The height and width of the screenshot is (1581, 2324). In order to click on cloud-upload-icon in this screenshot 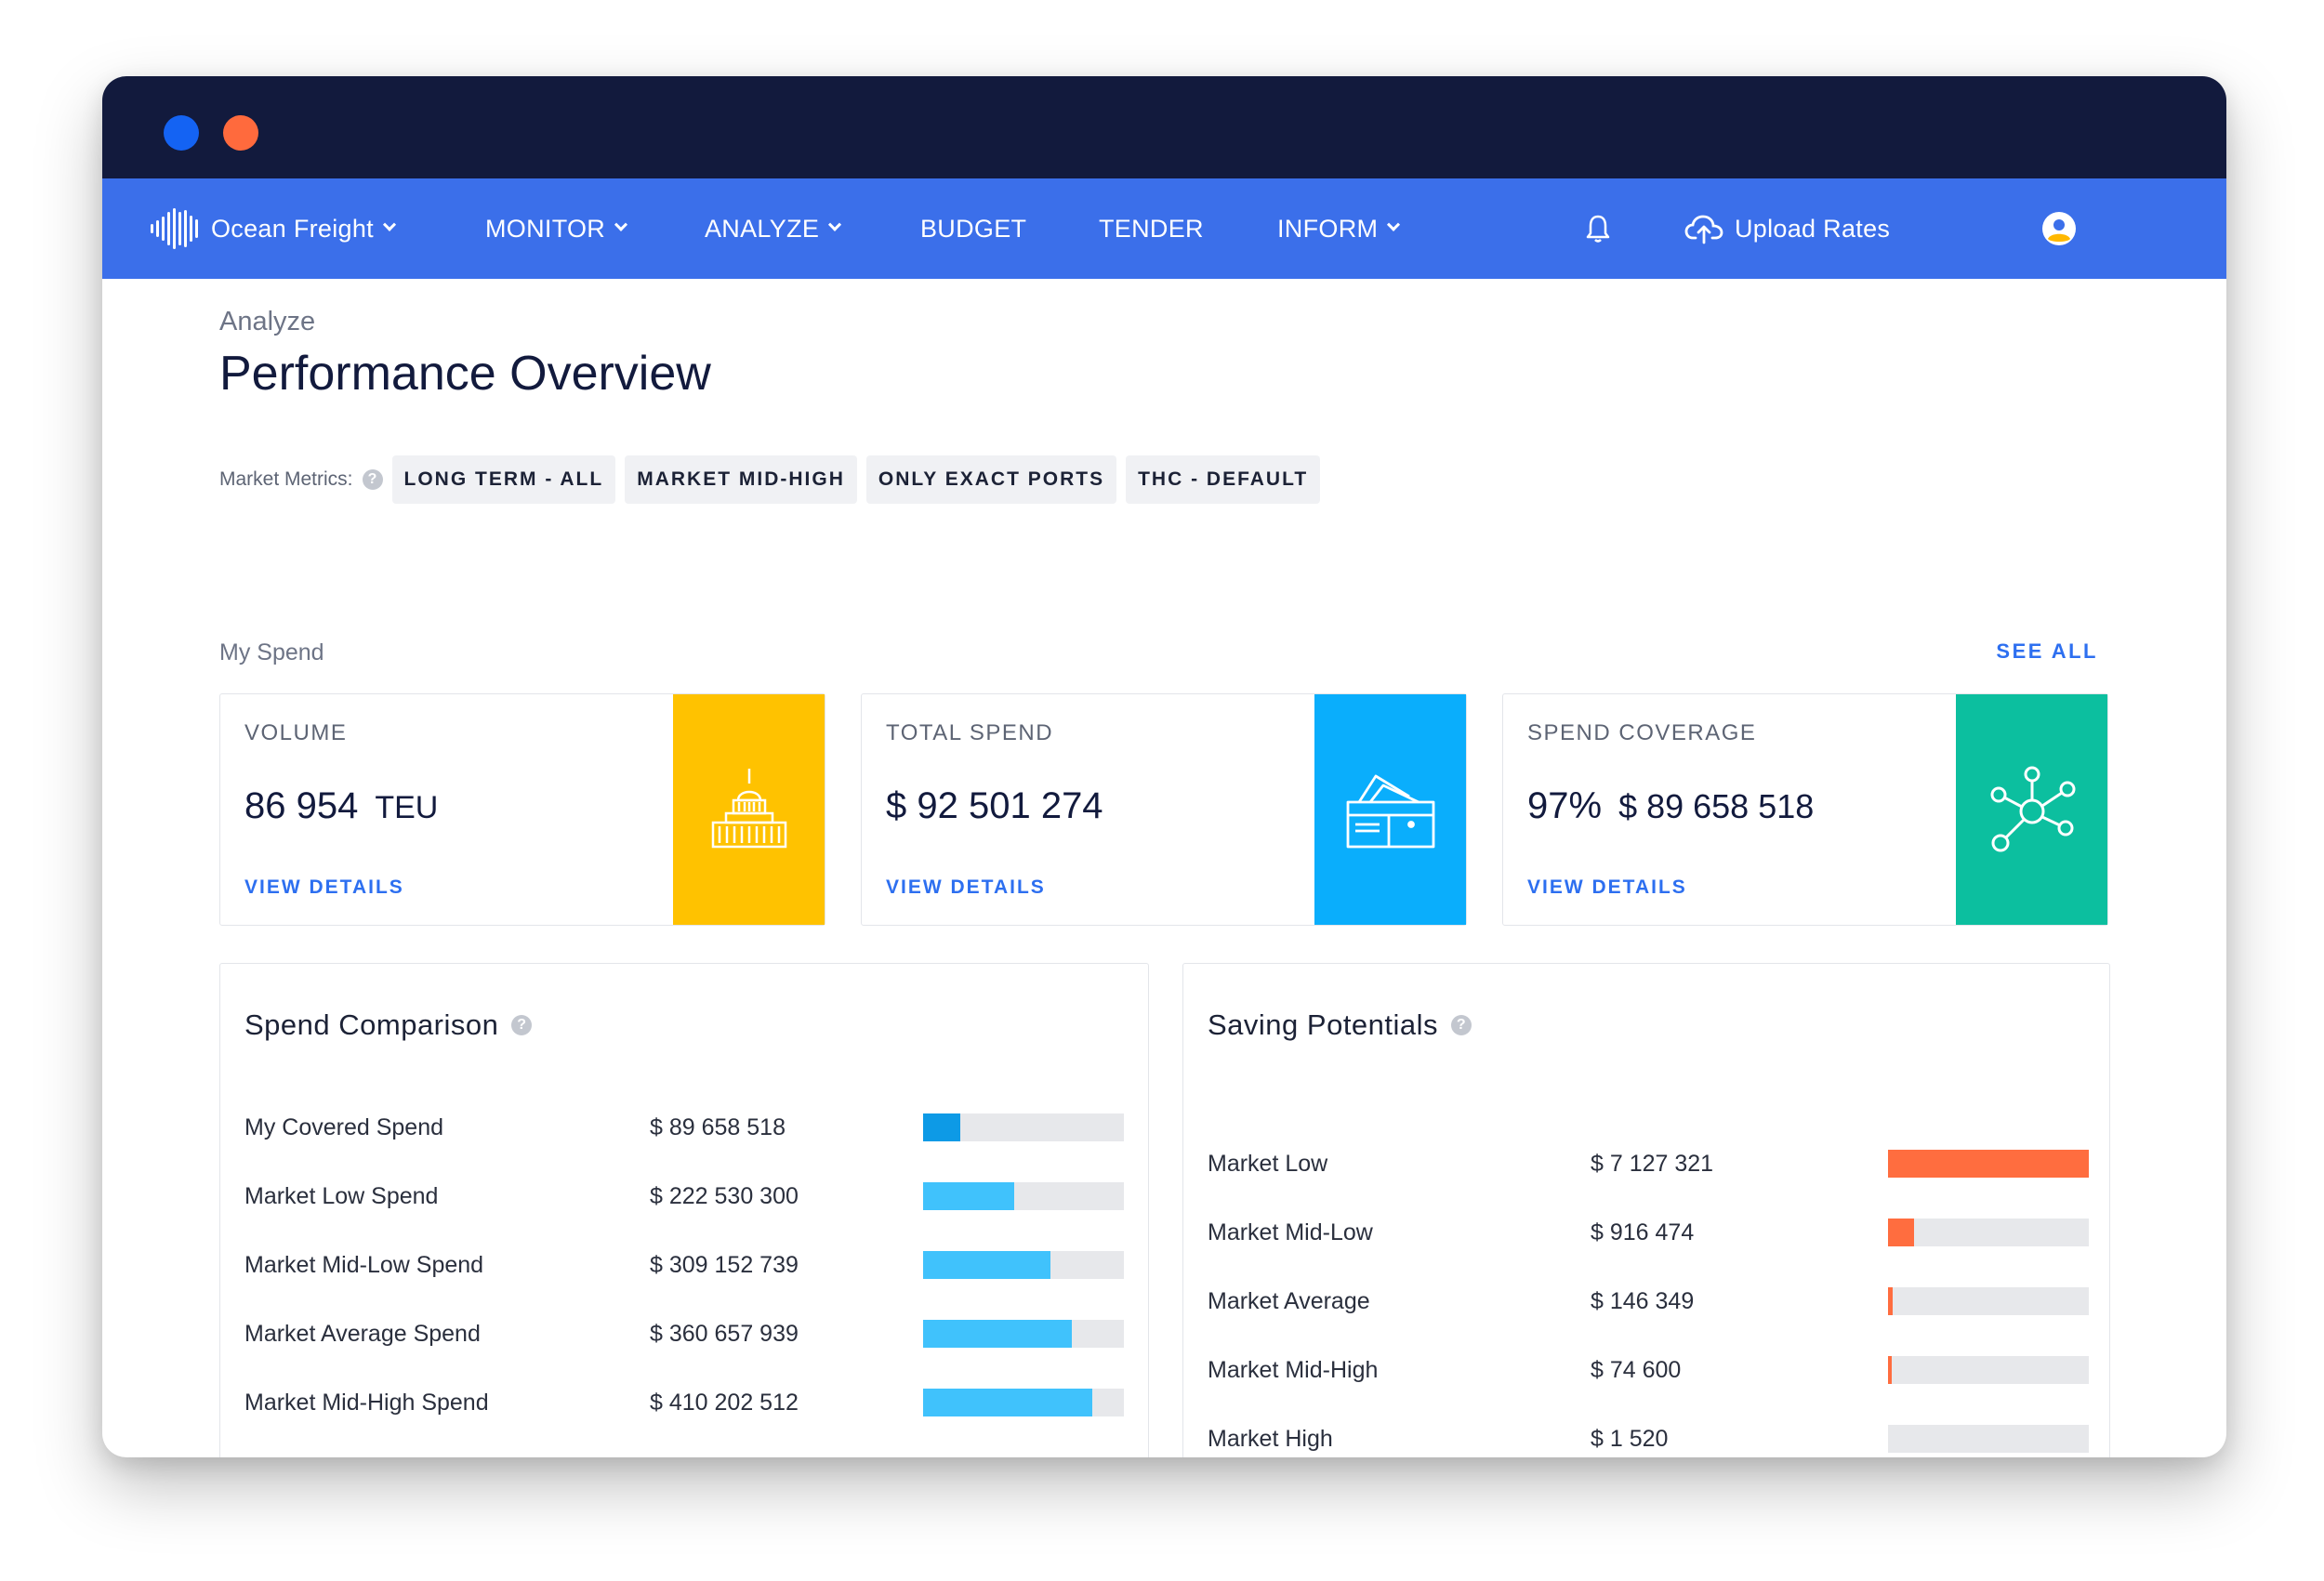, I will do `click(1703, 230)`.